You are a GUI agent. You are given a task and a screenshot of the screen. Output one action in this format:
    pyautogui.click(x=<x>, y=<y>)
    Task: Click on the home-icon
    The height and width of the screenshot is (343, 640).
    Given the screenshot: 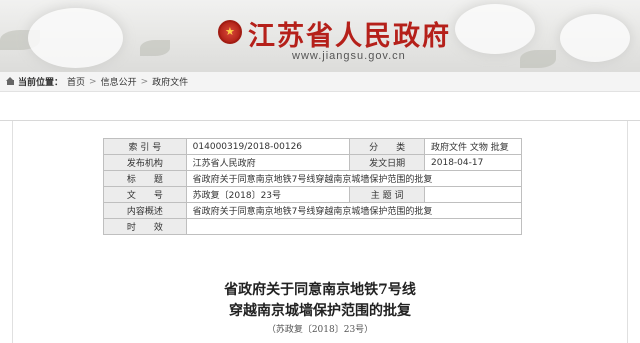 What is the action you would take?
    pyautogui.click(x=10, y=81)
    